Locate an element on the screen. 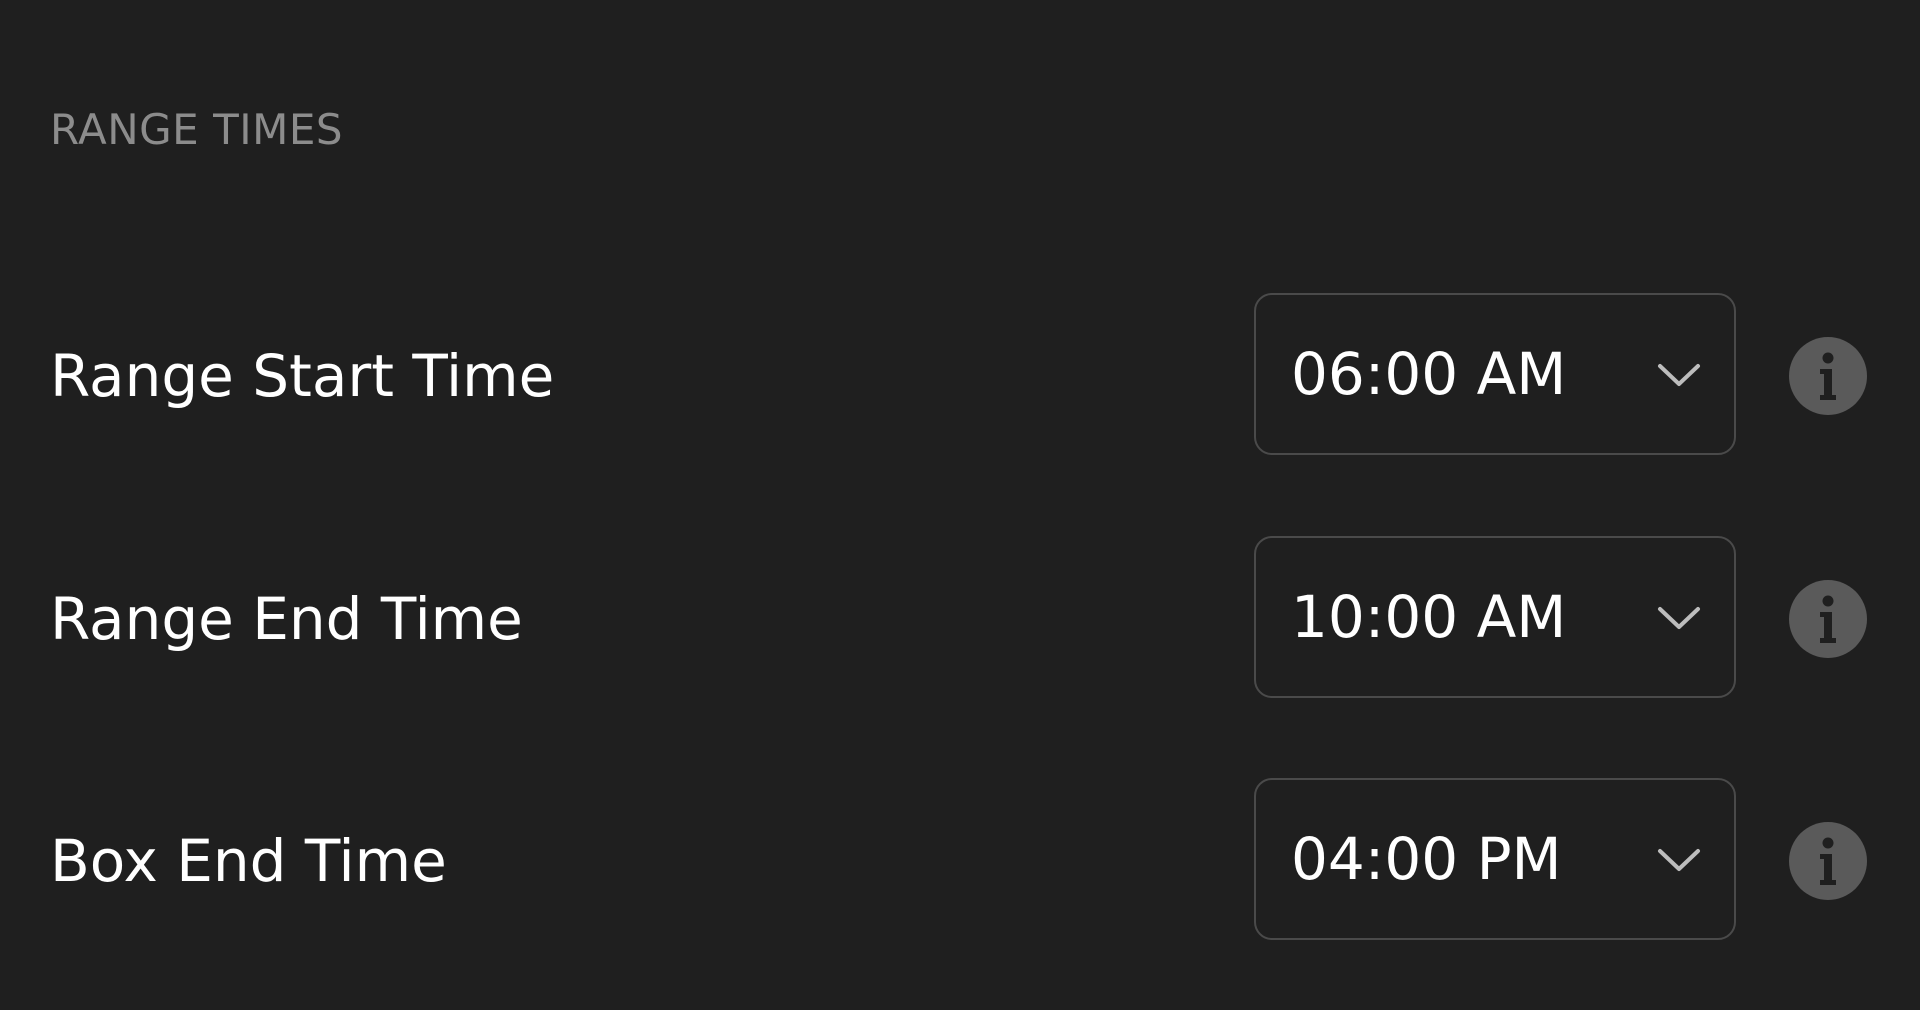 The width and height of the screenshot is (1920, 1010). section-heading: RANGE TIMES is located at coordinates (197, 129).